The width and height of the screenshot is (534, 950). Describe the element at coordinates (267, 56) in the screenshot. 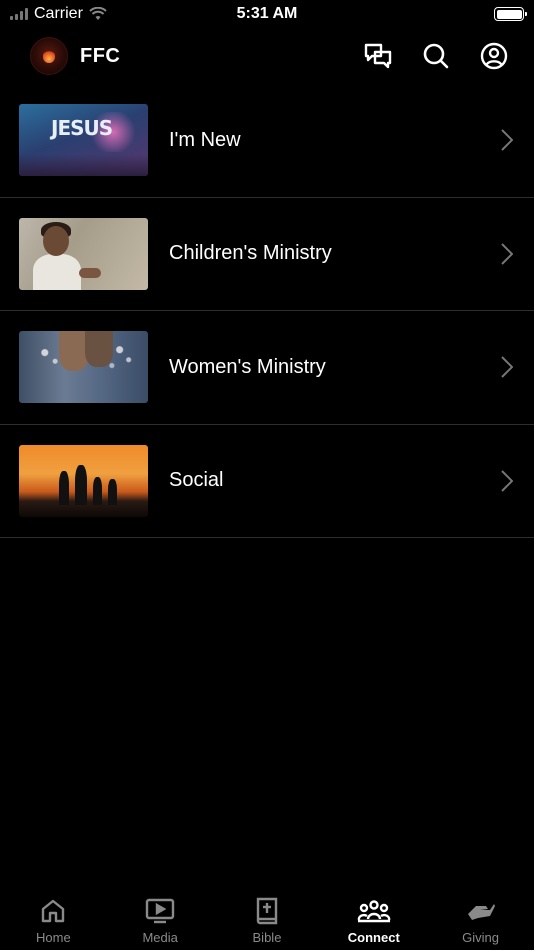

I see `app-header: FFC` at that location.